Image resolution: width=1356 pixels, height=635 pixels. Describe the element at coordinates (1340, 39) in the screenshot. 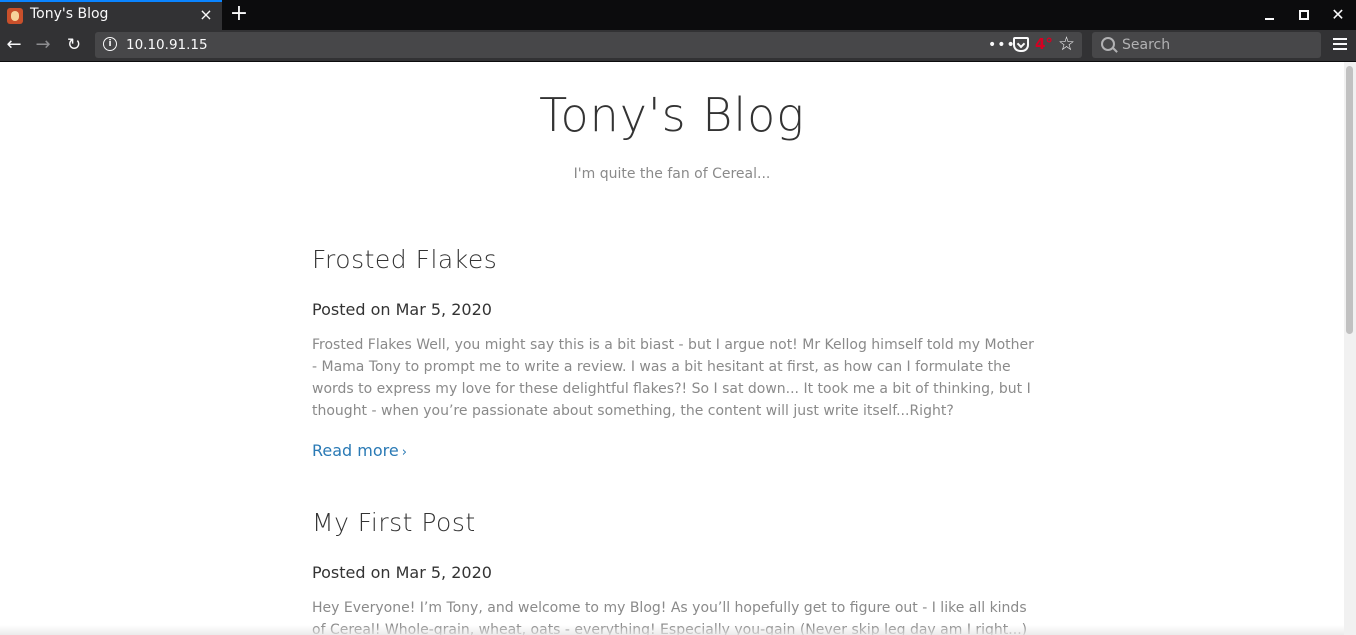

I see `hamburger-menu-icon` at that location.